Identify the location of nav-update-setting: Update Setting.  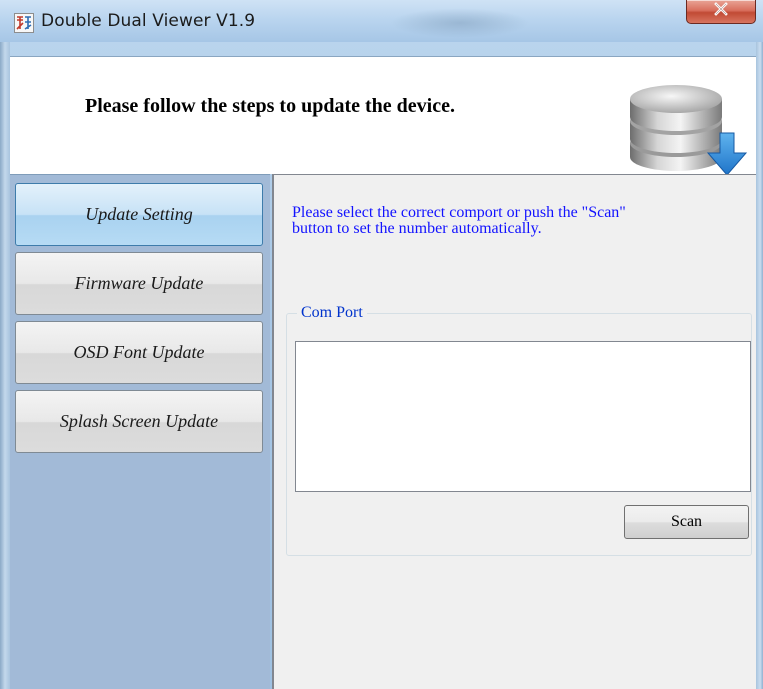
(139, 214).